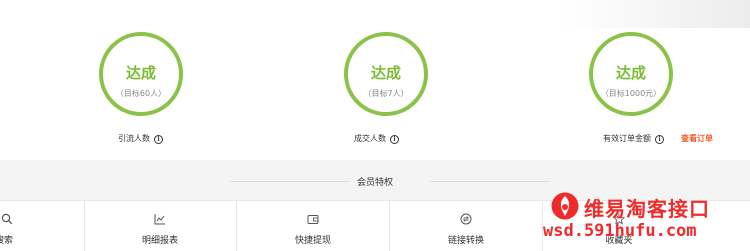 The height and width of the screenshot is (251, 750). I want to click on tool-label: 链接转换, so click(466, 241).